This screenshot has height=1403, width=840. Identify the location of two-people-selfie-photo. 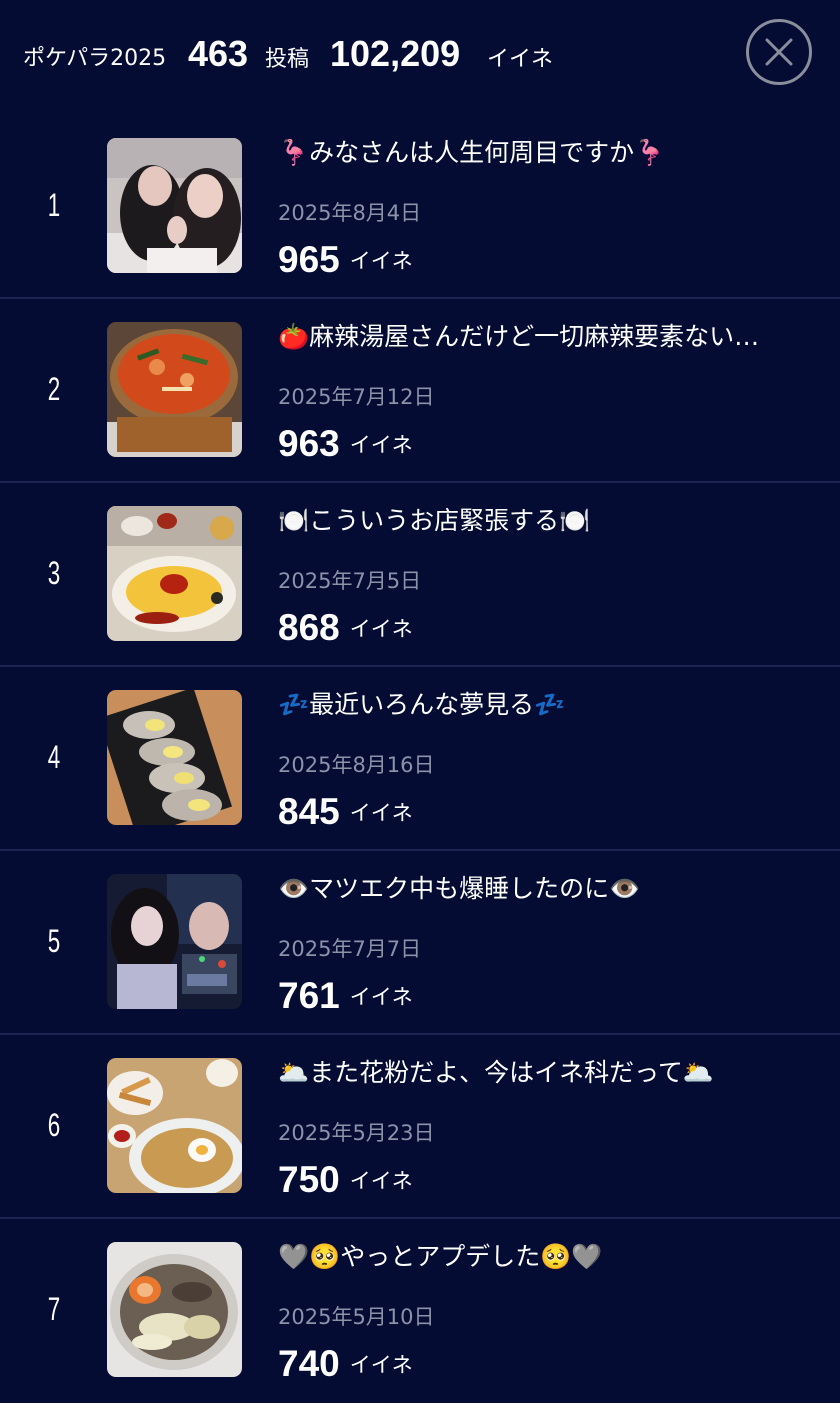
(174, 205).